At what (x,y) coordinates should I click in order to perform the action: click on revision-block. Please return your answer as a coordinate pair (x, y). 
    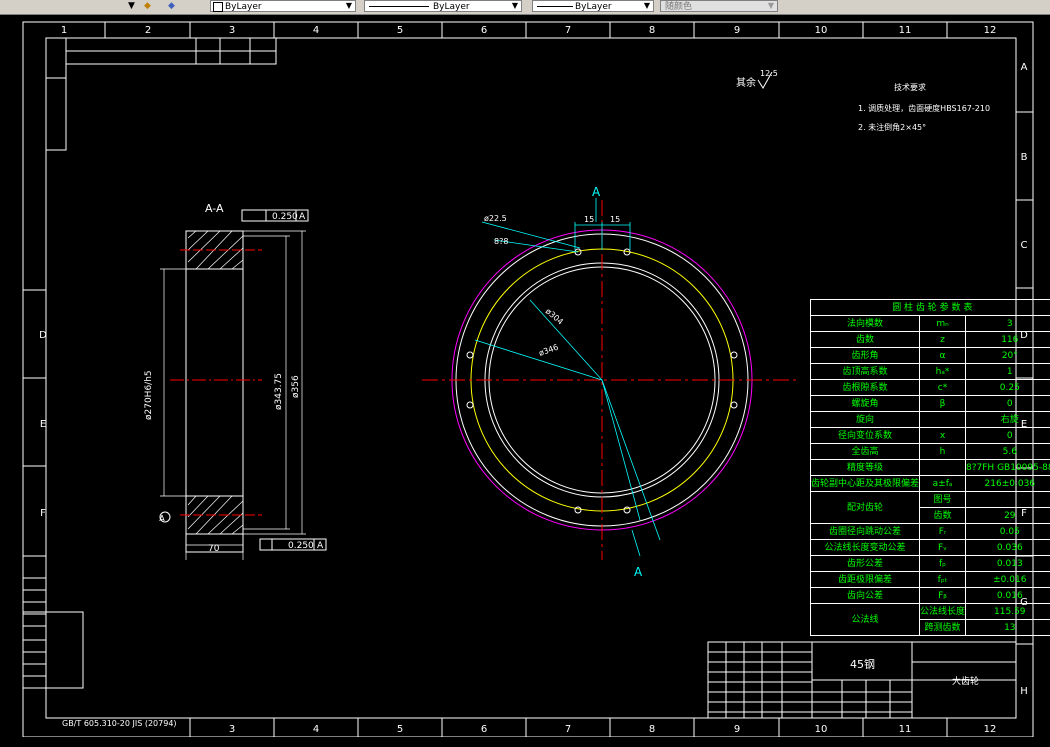
    Looking at the image, I should click on (53, 633).